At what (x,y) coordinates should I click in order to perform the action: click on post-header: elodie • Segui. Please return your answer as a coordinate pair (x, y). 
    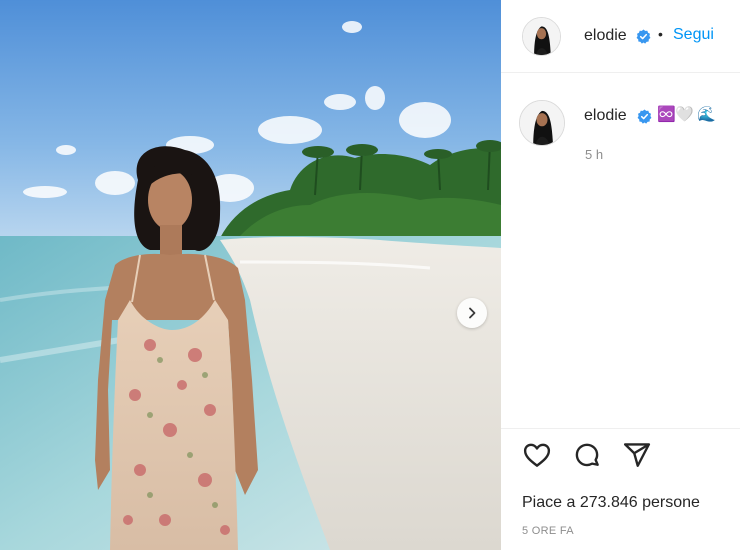
    Looking at the image, I should click on (620, 36).